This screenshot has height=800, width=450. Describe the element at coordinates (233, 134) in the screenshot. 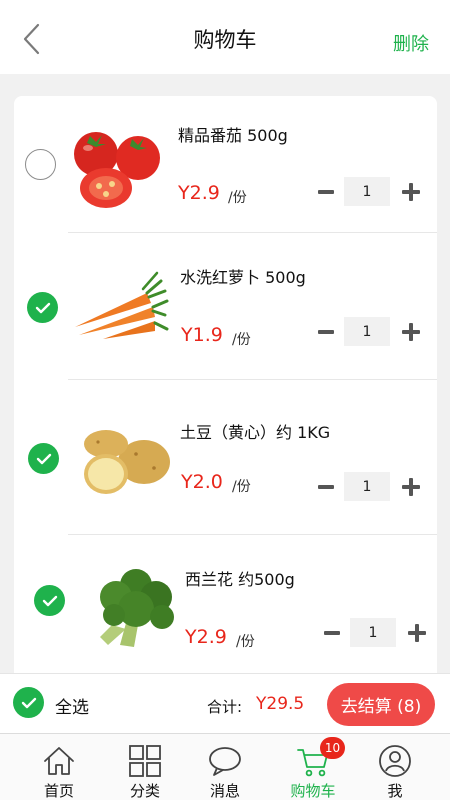

I see `item-name: 精品番茄 500g` at that location.